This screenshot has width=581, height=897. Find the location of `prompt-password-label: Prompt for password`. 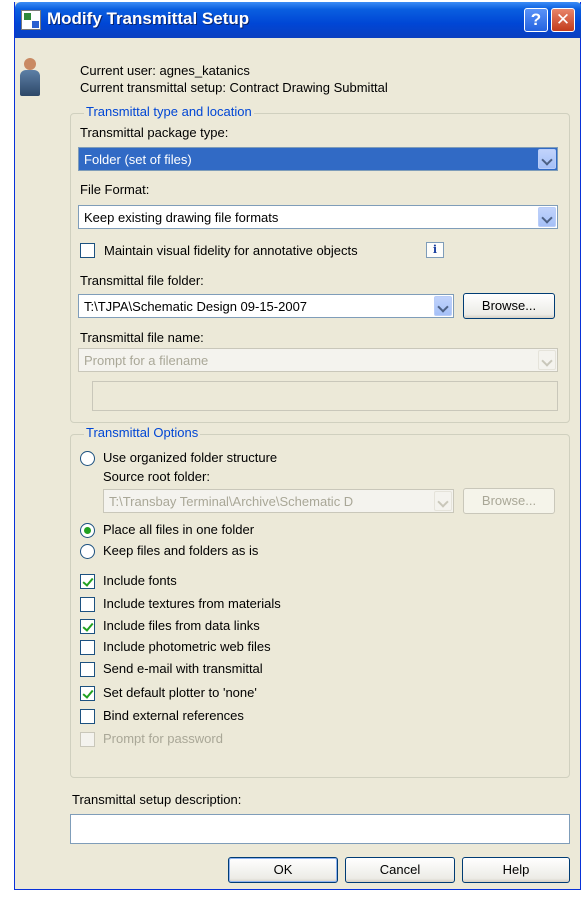

prompt-password-label: Prompt for password is located at coordinates (163, 738).